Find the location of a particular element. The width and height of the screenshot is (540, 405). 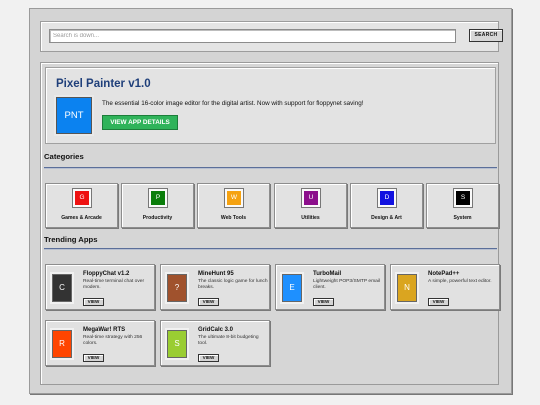

search-input is located at coordinates (252, 36).